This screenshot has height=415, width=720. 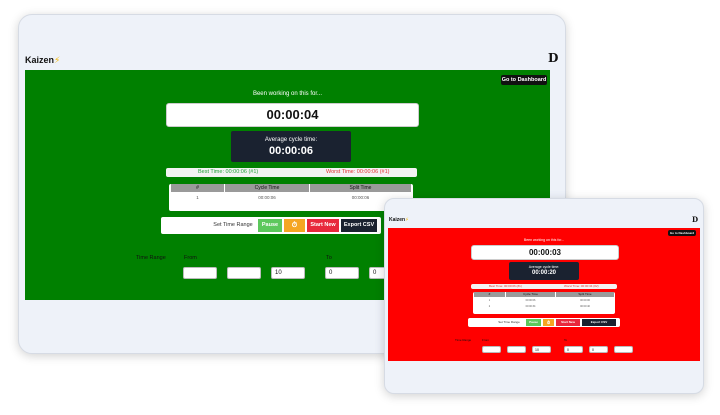 I want to click on average-cycle-box: Average cycle time: 00:00:20, so click(x=544, y=271).